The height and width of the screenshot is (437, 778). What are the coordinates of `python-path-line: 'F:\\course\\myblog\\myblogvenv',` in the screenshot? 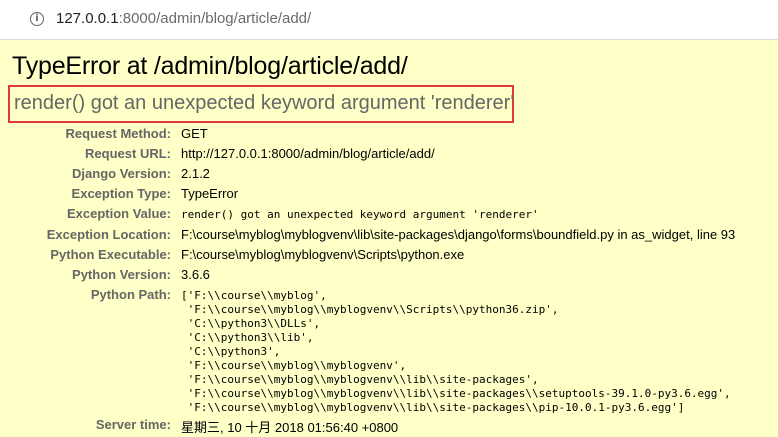 It's located at (294, 365).